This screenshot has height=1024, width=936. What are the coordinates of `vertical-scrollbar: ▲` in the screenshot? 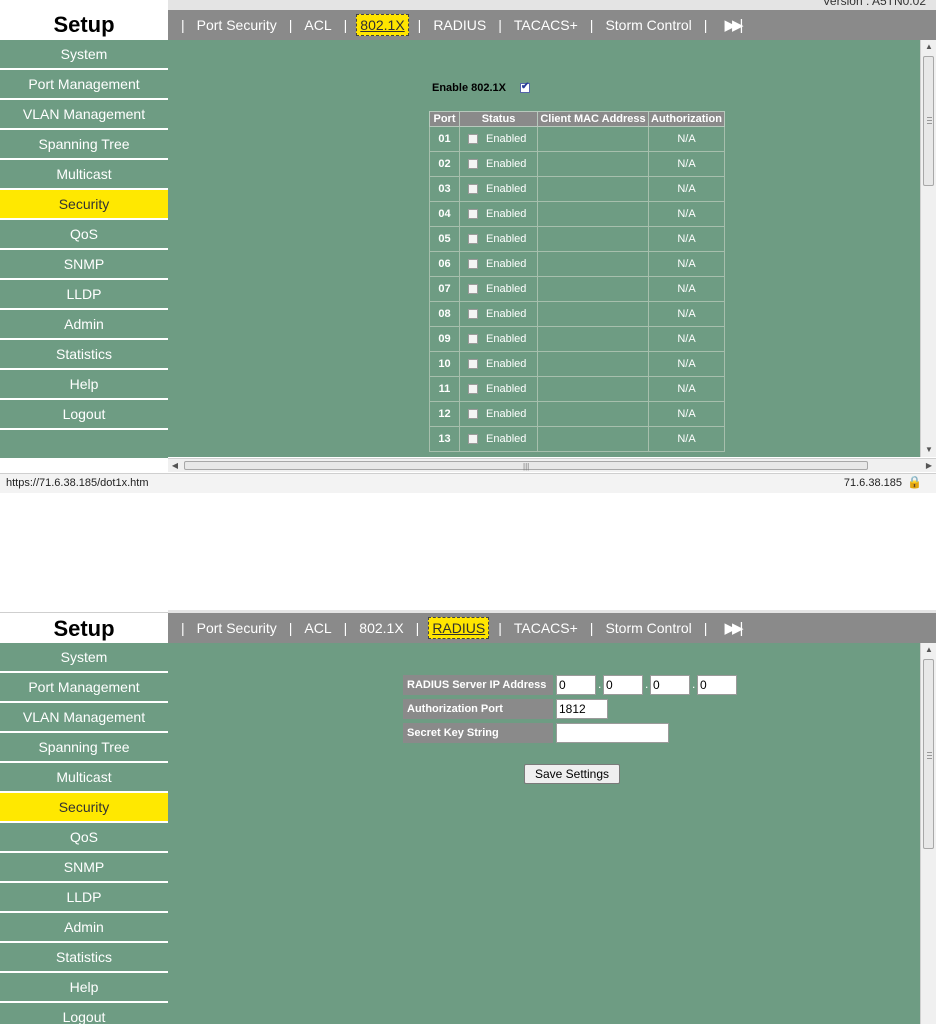 It's located at (928, 833).